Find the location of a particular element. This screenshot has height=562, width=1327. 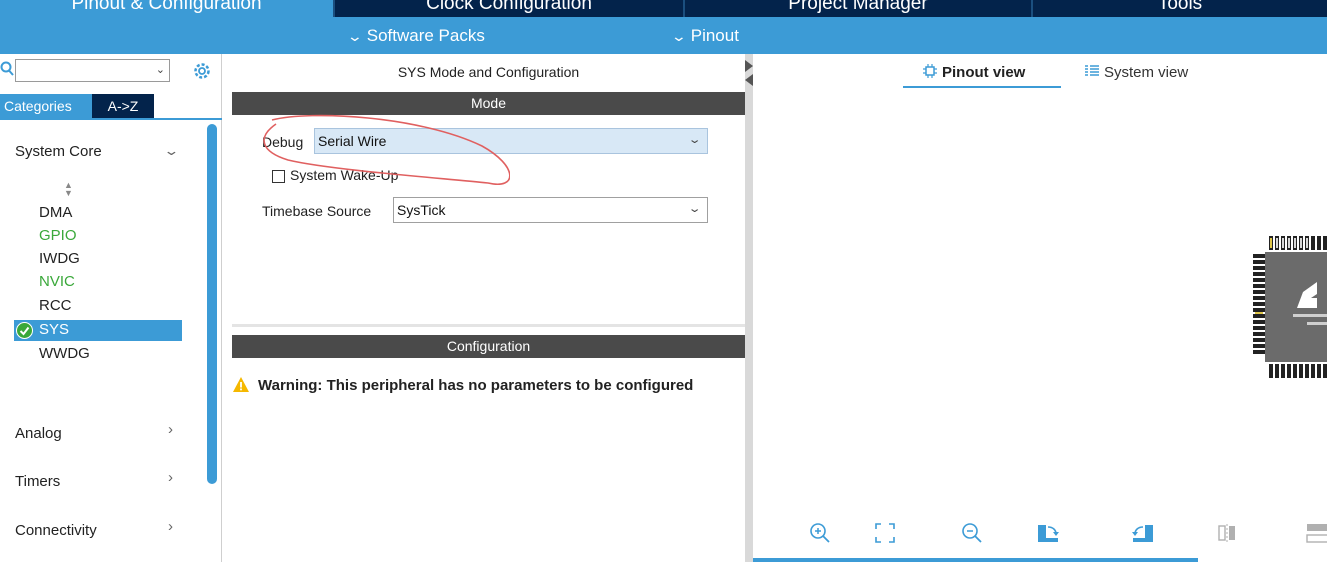

pinout-label: Pinout is located at coordinates (714, 35).